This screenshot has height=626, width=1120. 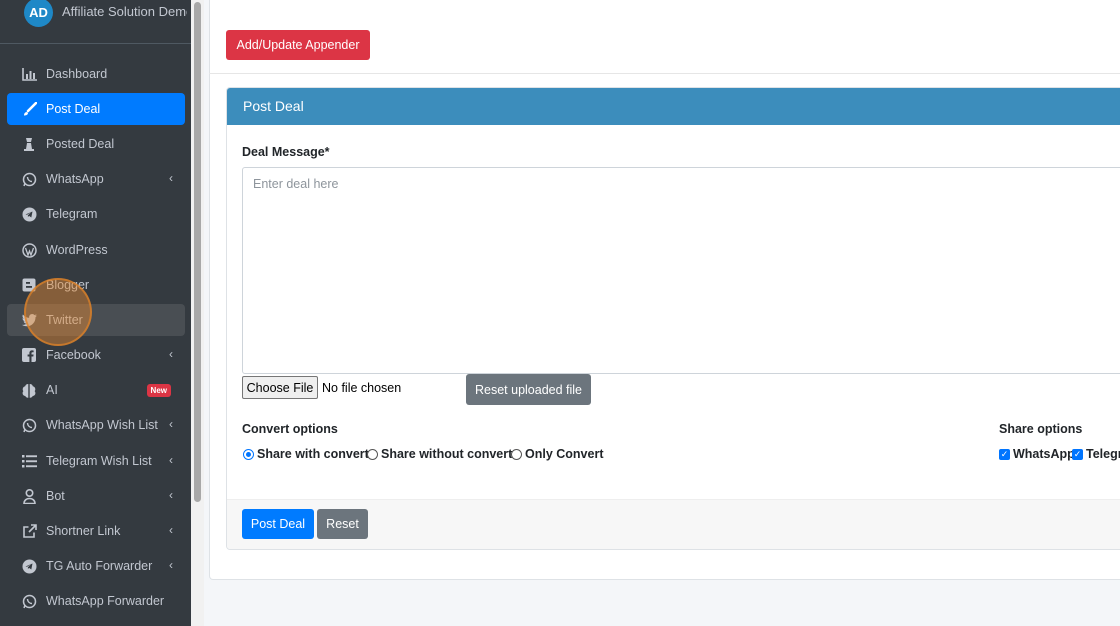 I want to click on new-badge: New, so click(x=158, y=390).